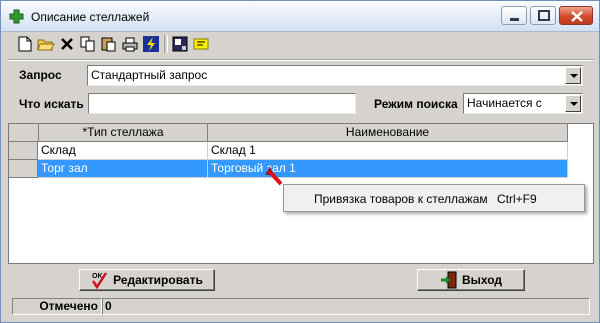 This screenshot has width=600, height=323. I want to click on edit-button: OK Редактировать, so click(147, 280).